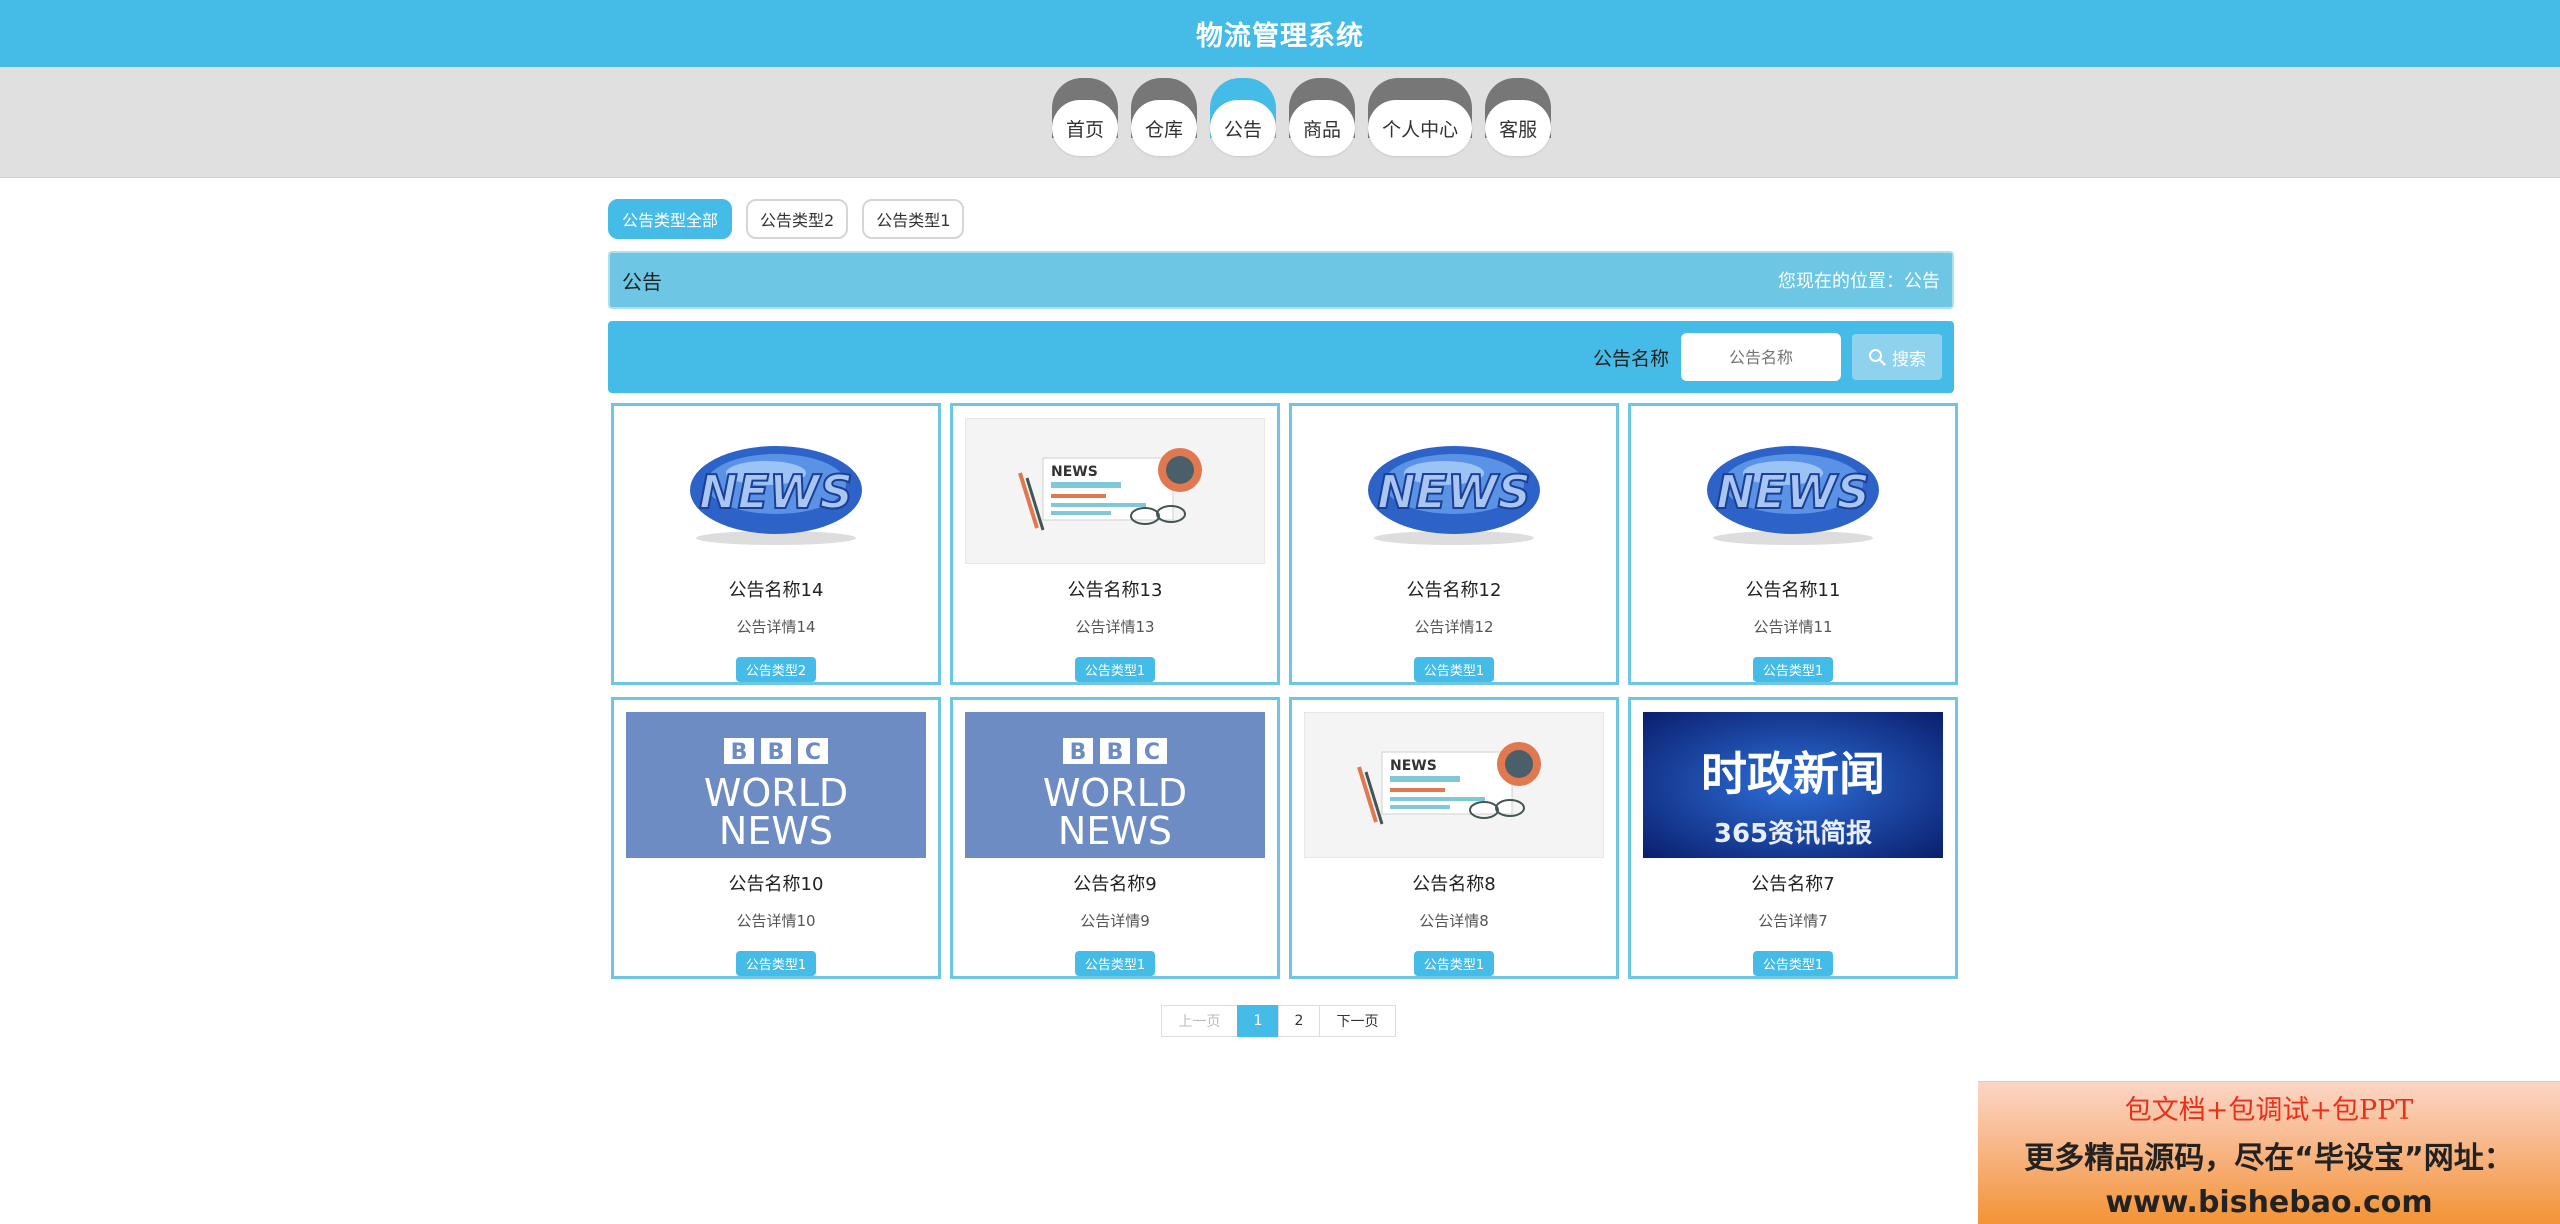 This screenshot has height=1224, width=2560. Describe the element at coordinates (1199, 1021) in the screenshot. I see `prev-page-button: 上一页` at that location.